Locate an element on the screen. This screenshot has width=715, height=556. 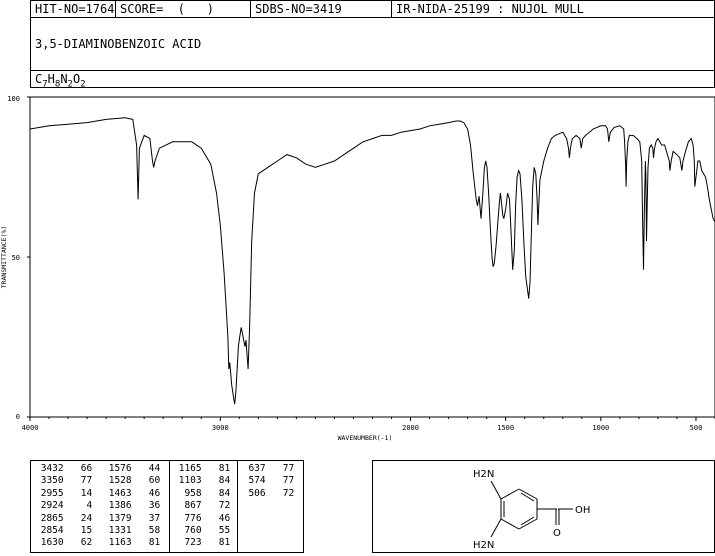
peak-row: 637 77 is located at coordinates (266, 468).